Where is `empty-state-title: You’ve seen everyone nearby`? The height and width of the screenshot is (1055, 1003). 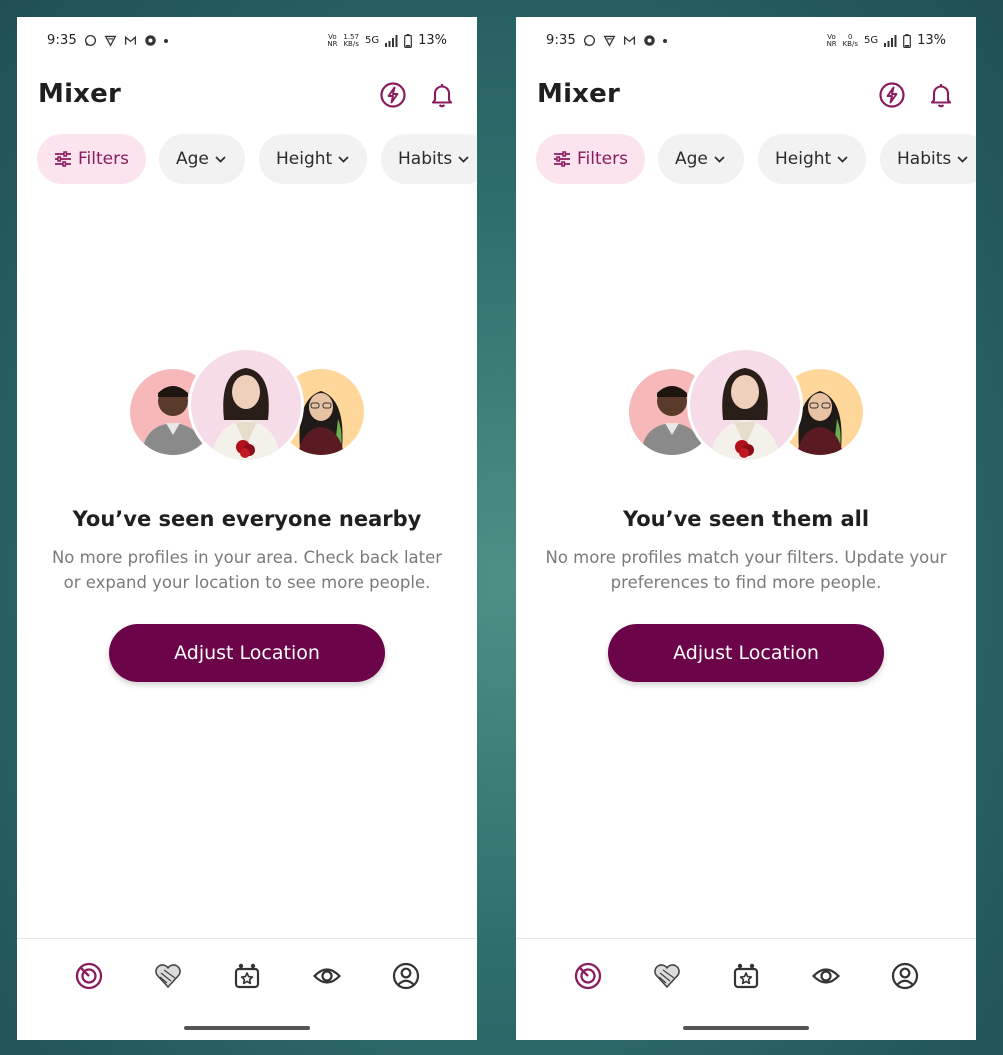 empty-state-title: You’ve seen everyone nearby is located at coordinates (247, 519).